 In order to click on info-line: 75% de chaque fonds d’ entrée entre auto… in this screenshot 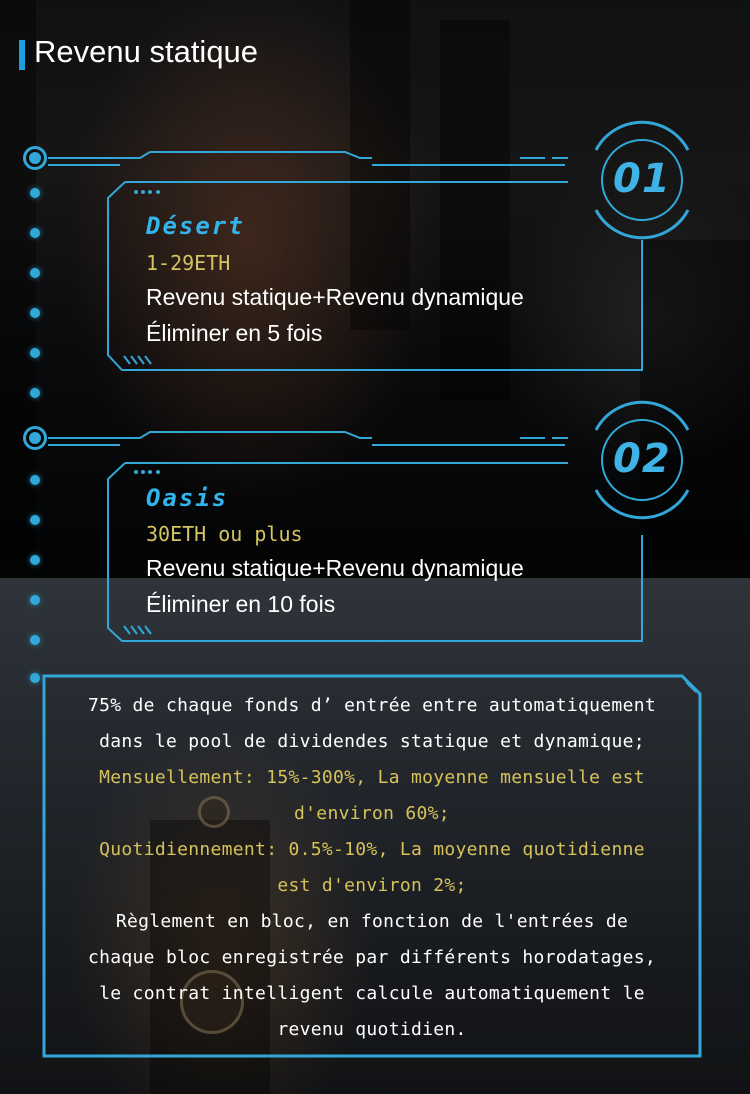, I will do `click(372, 705)`.